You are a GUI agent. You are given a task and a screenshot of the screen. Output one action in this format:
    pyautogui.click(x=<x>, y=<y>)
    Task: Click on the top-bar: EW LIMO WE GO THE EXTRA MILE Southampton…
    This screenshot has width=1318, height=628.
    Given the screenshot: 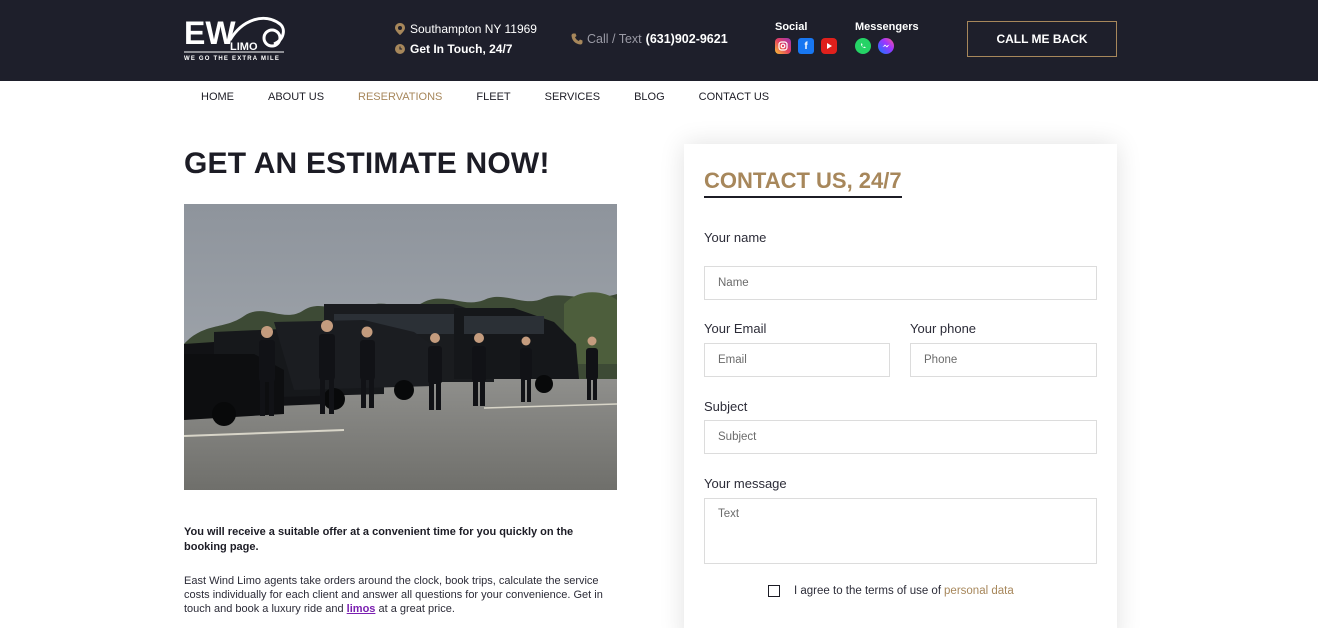 What is the action you would take?
    pyautogui.click(x=659, y=40)
    